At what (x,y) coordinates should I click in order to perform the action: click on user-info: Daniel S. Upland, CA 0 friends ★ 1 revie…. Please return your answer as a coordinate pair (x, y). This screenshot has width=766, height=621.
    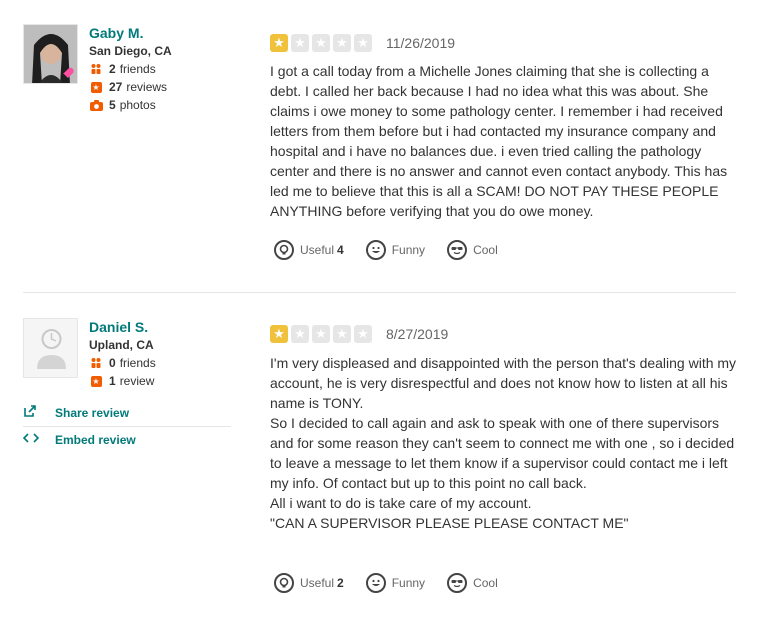
    Looking at the image, I should click on (122, 354).